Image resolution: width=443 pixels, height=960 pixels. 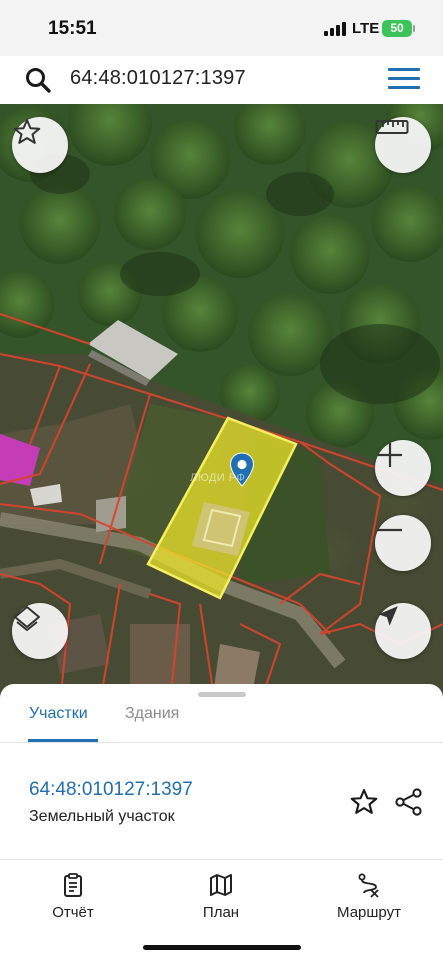 I want to click on layers-button, so click(x=40, y=631).